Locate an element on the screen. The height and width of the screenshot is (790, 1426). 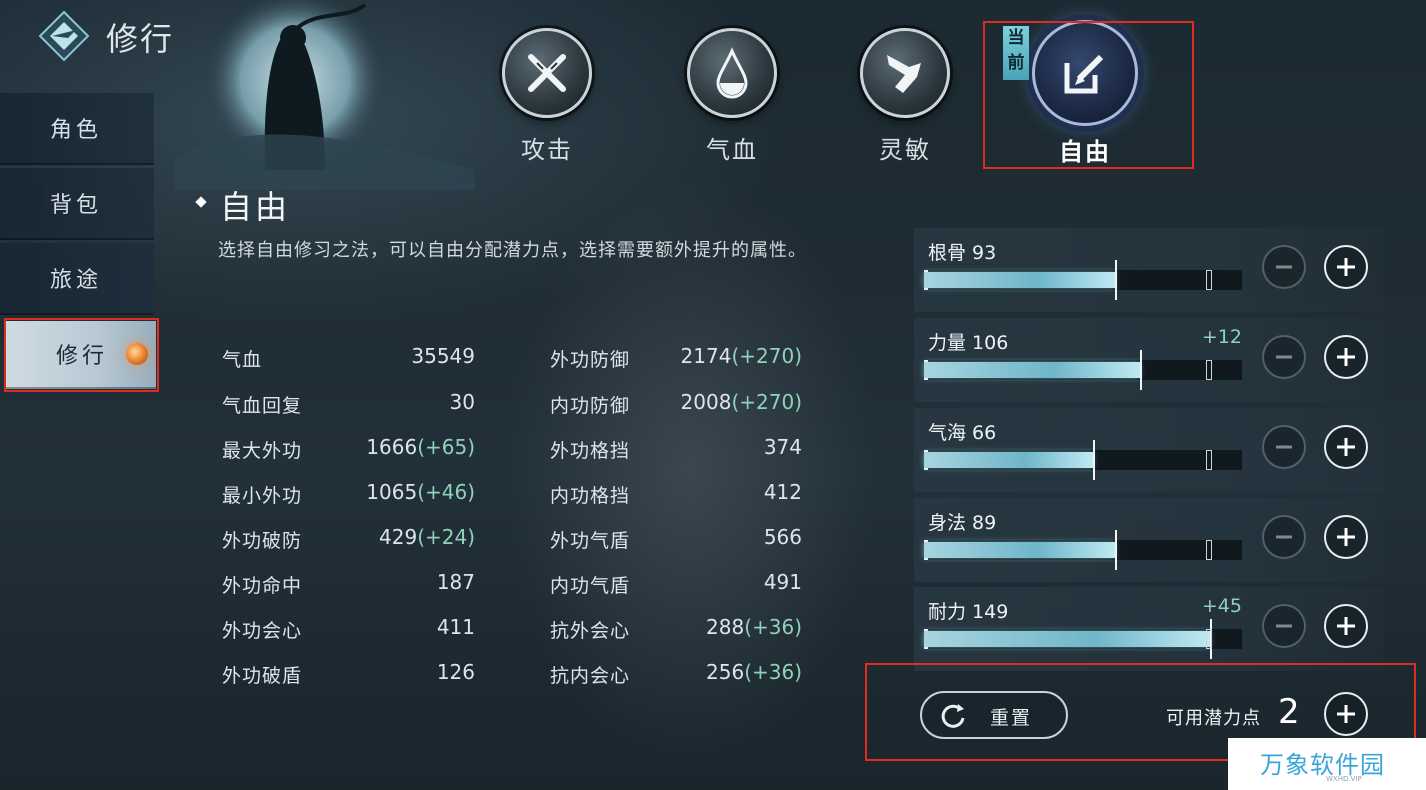
tab-agility: 灵敏 is located at coordinates (905, 103).